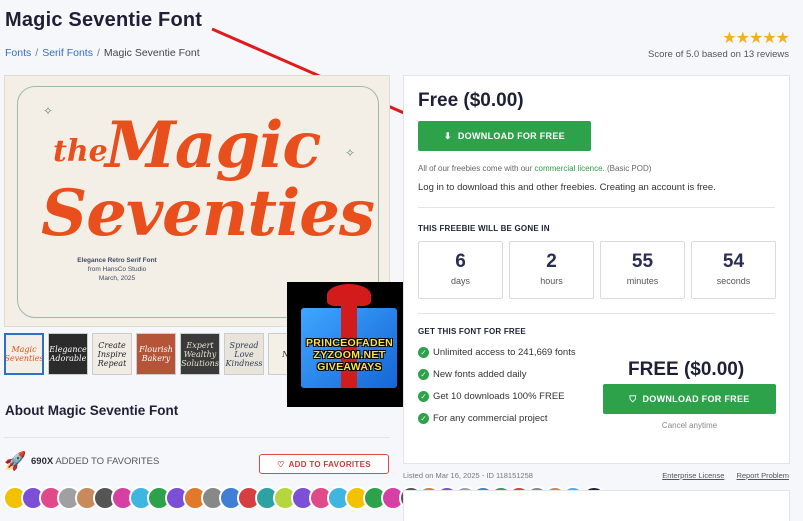  I want to click on thumbnail-2: Elegance Adorable, so click(68, 354).